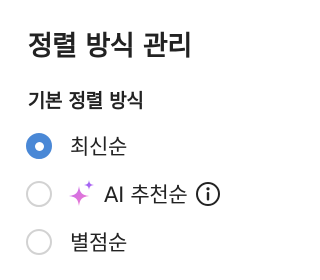 This screenshot has height=280, width=320. I want to click on sort-option-latest: 최신순, so click(76, 146).